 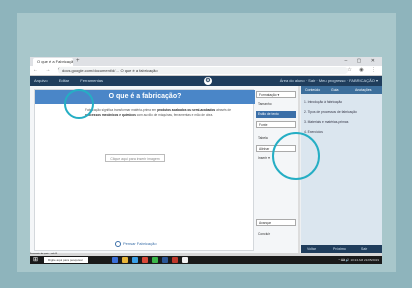 I want to click on side-item: 3. Materiais e matérias-primas, so click(x=341, y=122).